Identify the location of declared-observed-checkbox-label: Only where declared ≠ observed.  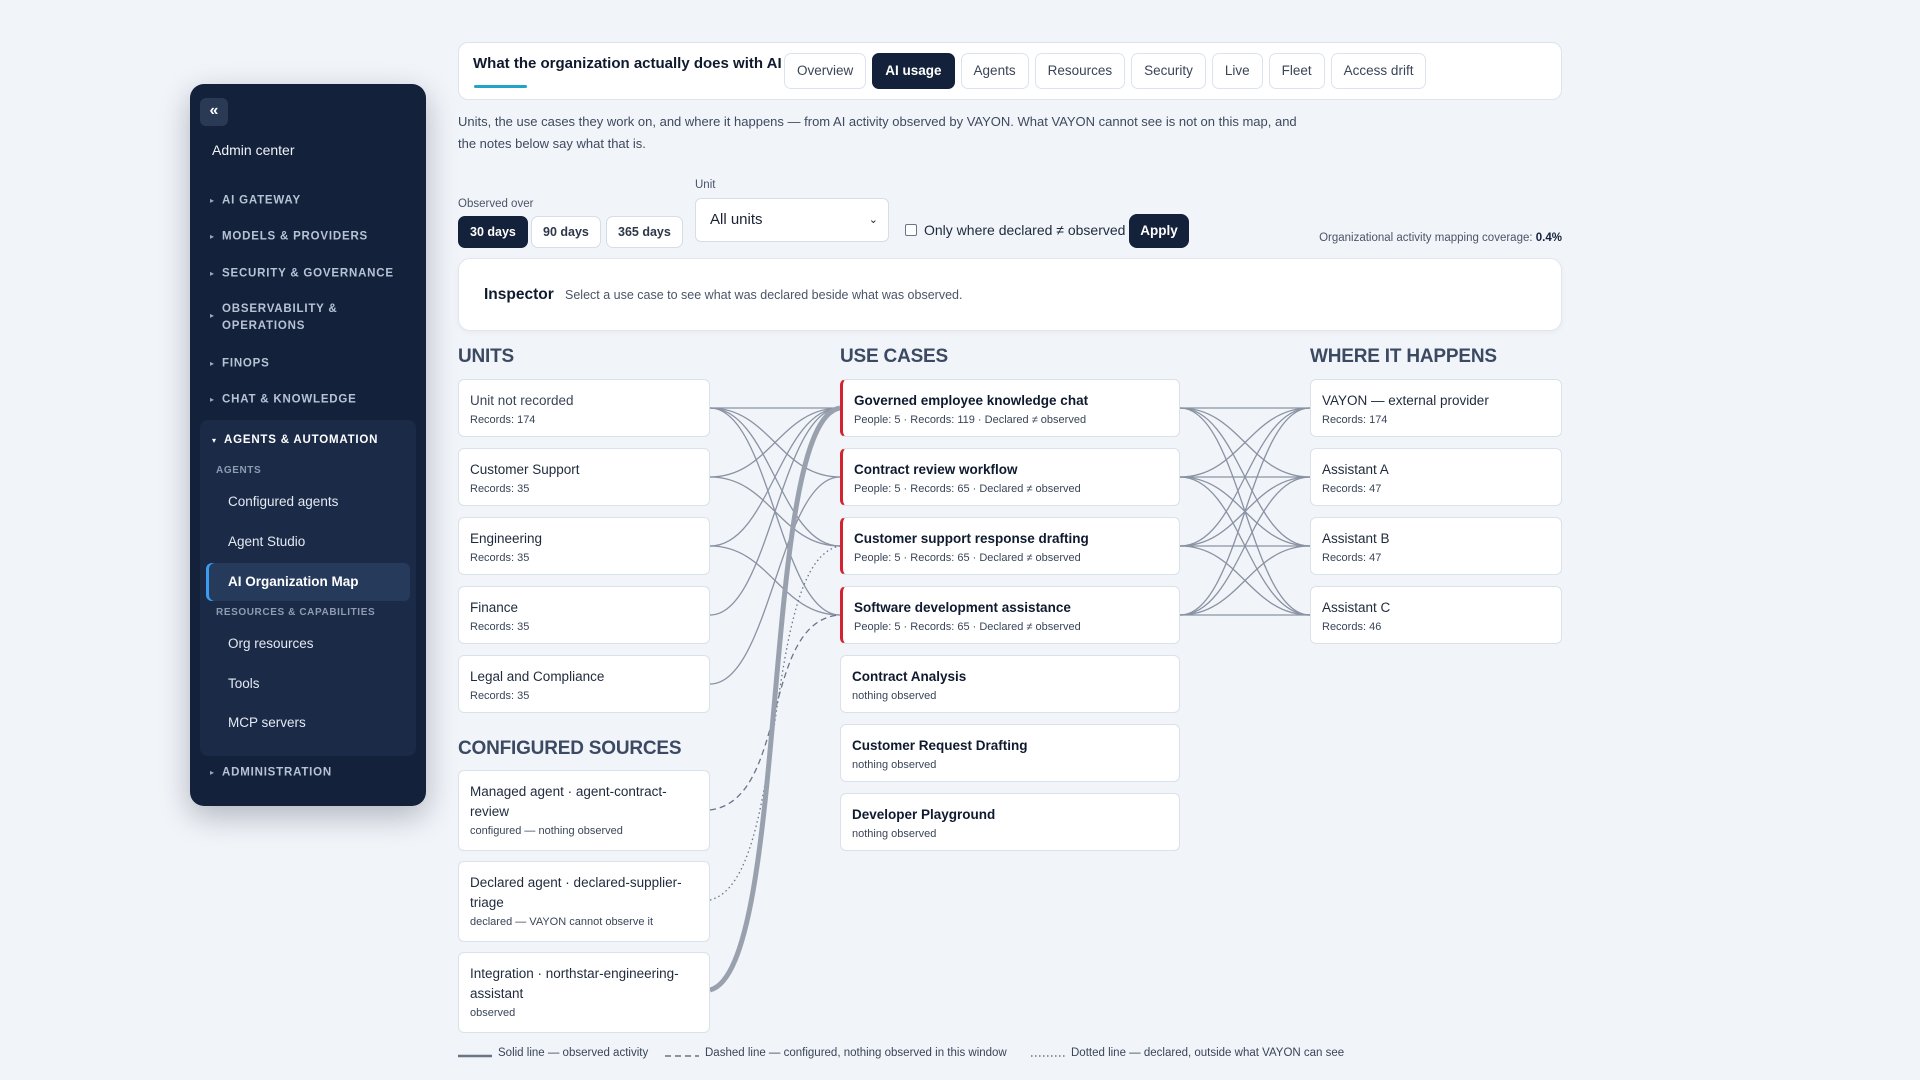
(1024, 230).